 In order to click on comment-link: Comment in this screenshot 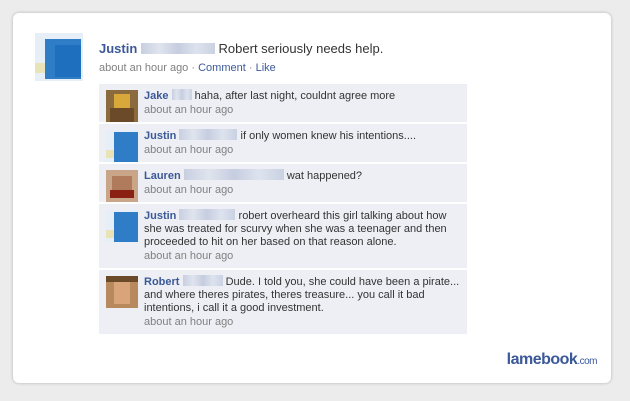, I will do `click(222, 68)`.